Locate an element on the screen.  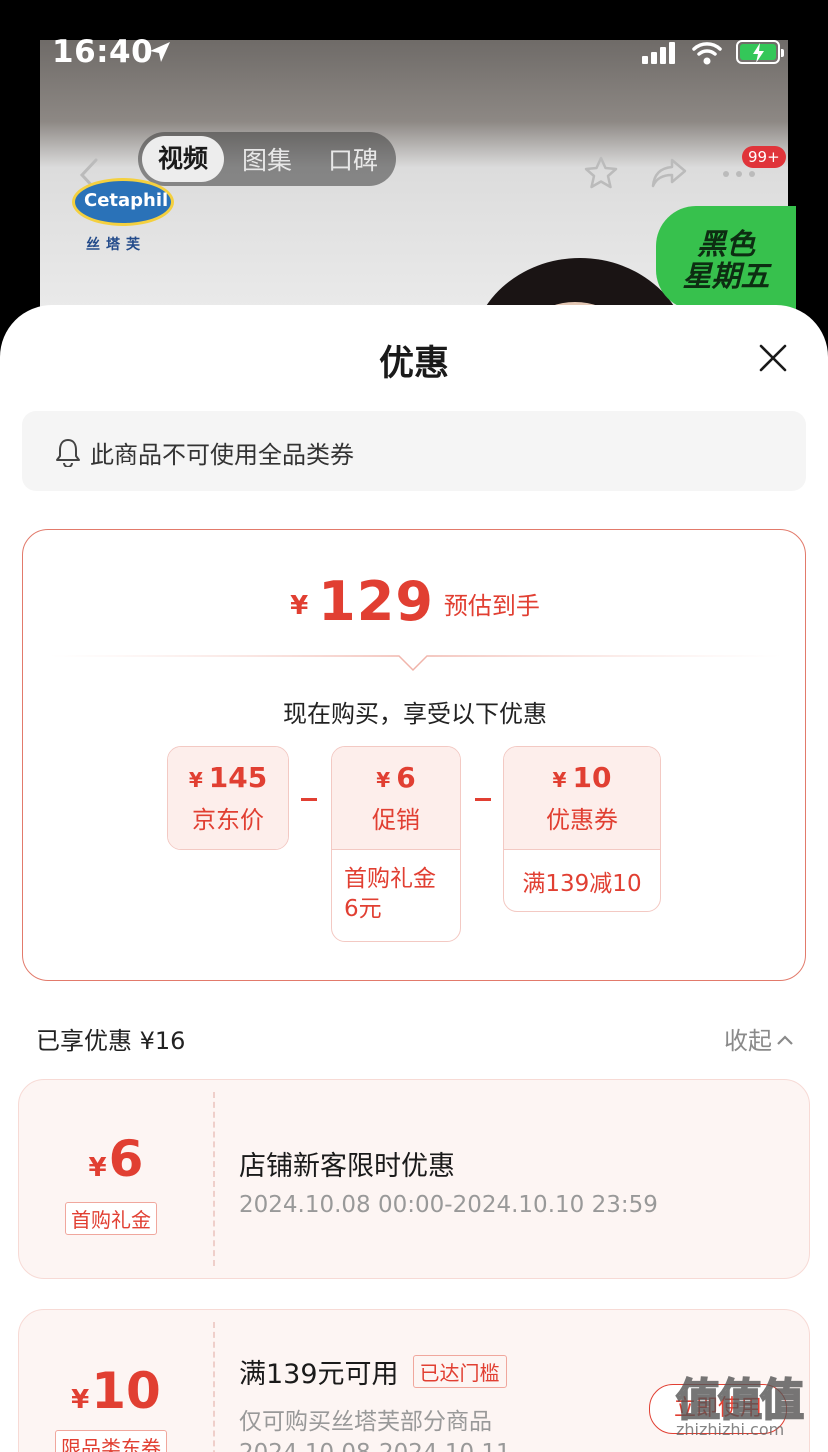
final-price: ¥129 预估到手 is located at coordinates (415, 601).